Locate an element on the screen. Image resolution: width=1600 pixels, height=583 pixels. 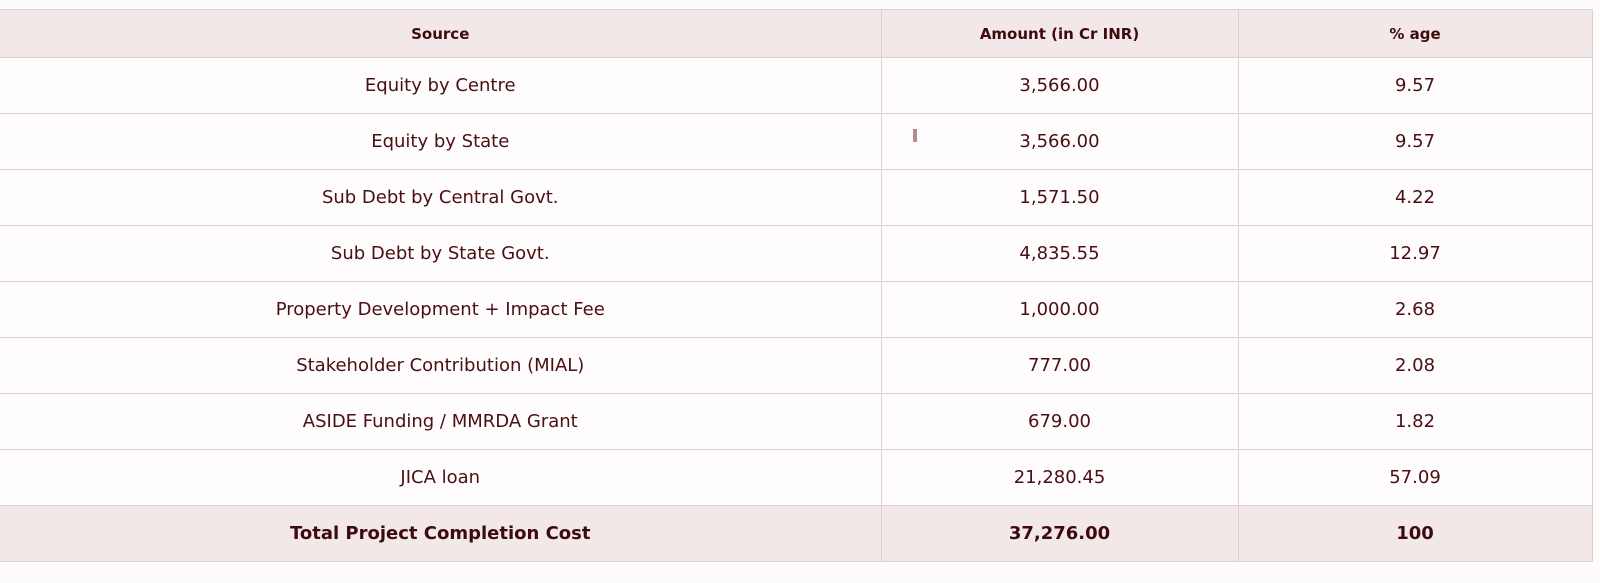
table-row: Equity by State 3,566.00 9.57 is located at coordinates (796, 141).